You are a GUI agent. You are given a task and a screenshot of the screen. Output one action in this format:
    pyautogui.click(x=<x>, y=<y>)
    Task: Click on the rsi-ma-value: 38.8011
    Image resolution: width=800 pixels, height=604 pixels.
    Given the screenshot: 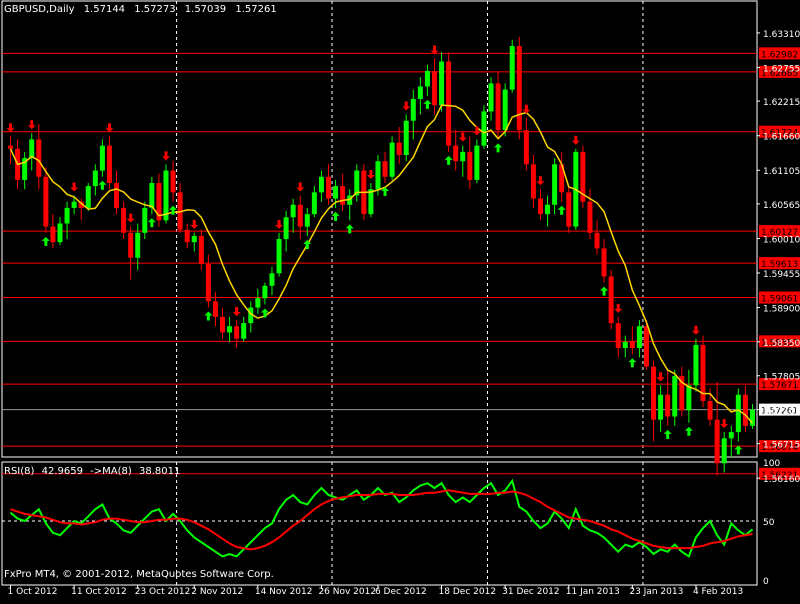 What is the action you would take?
    pyautogui.click(x=159, y=471)
    